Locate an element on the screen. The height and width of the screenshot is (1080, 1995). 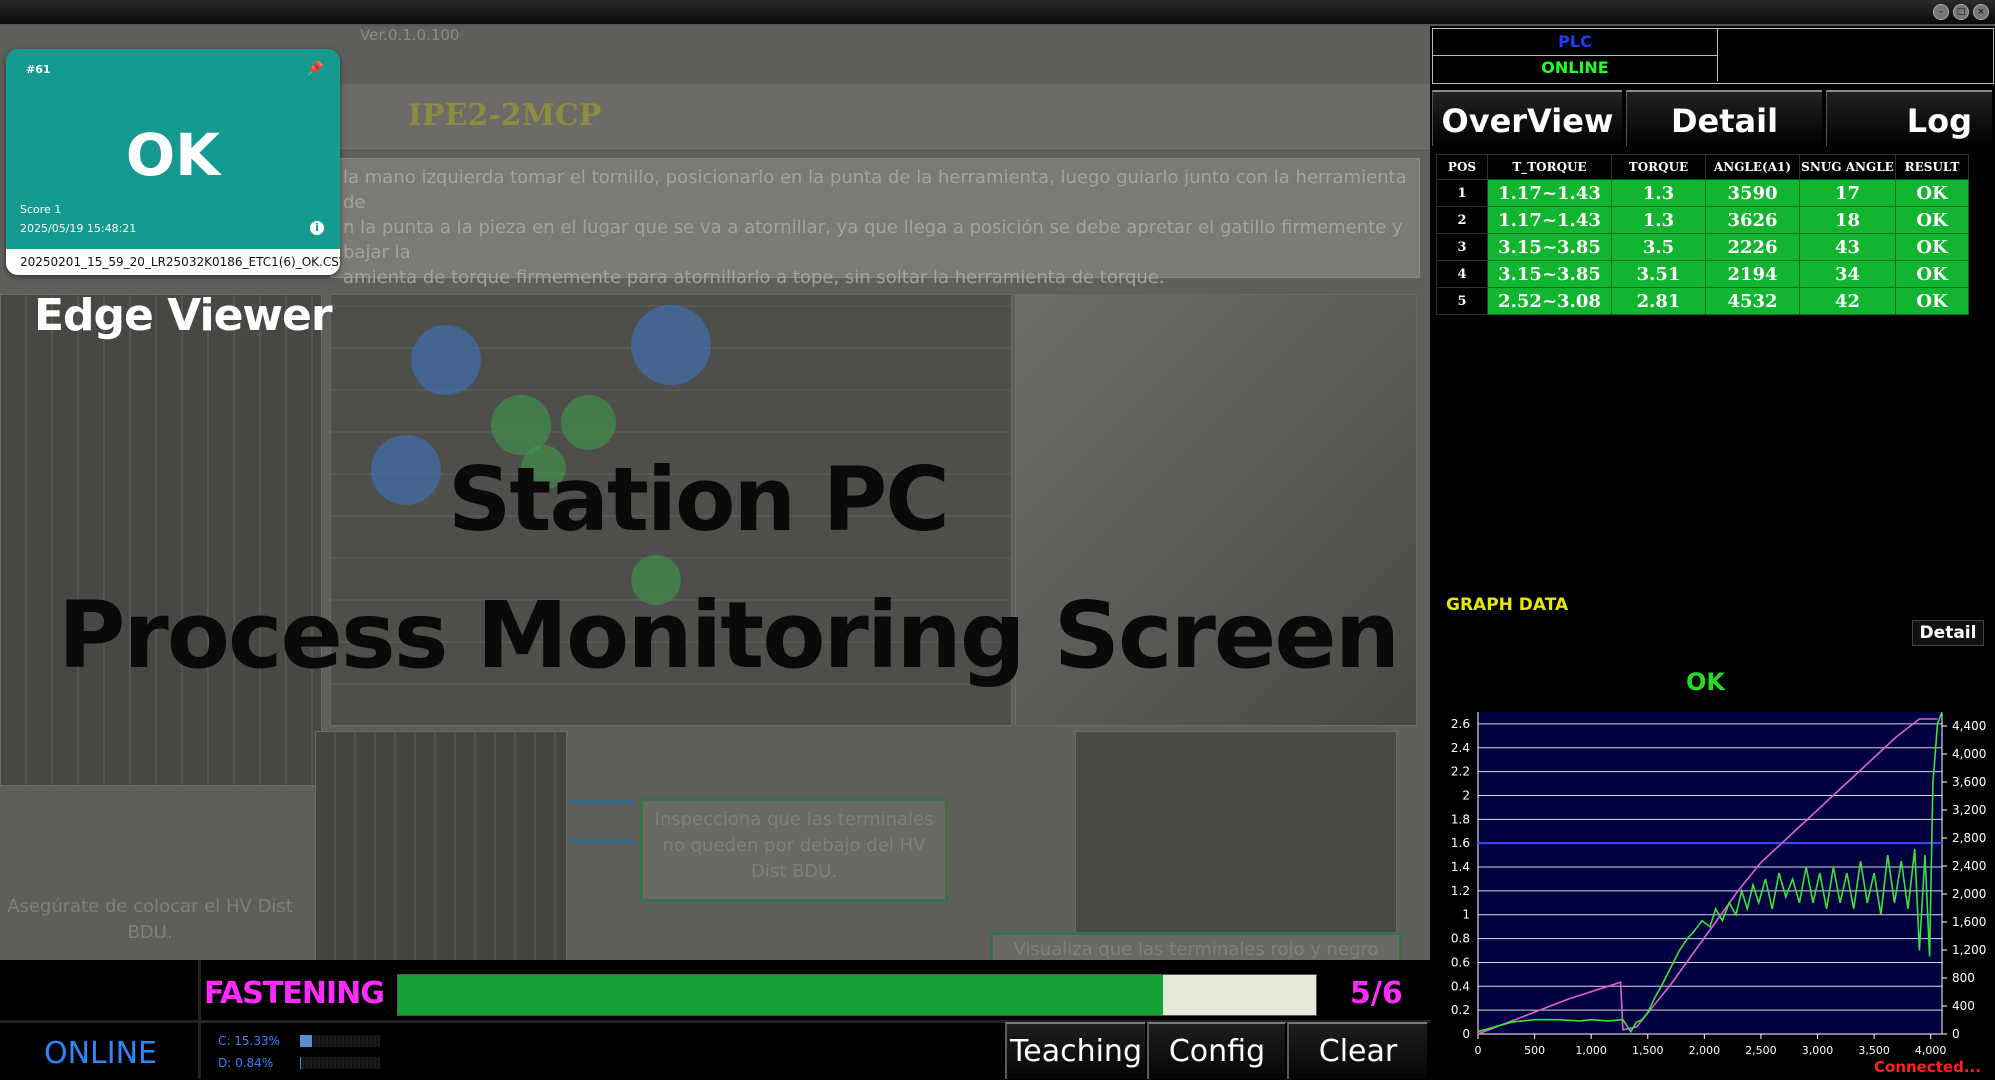
table-cell: 2194 is located at coordinates (1752, 274).